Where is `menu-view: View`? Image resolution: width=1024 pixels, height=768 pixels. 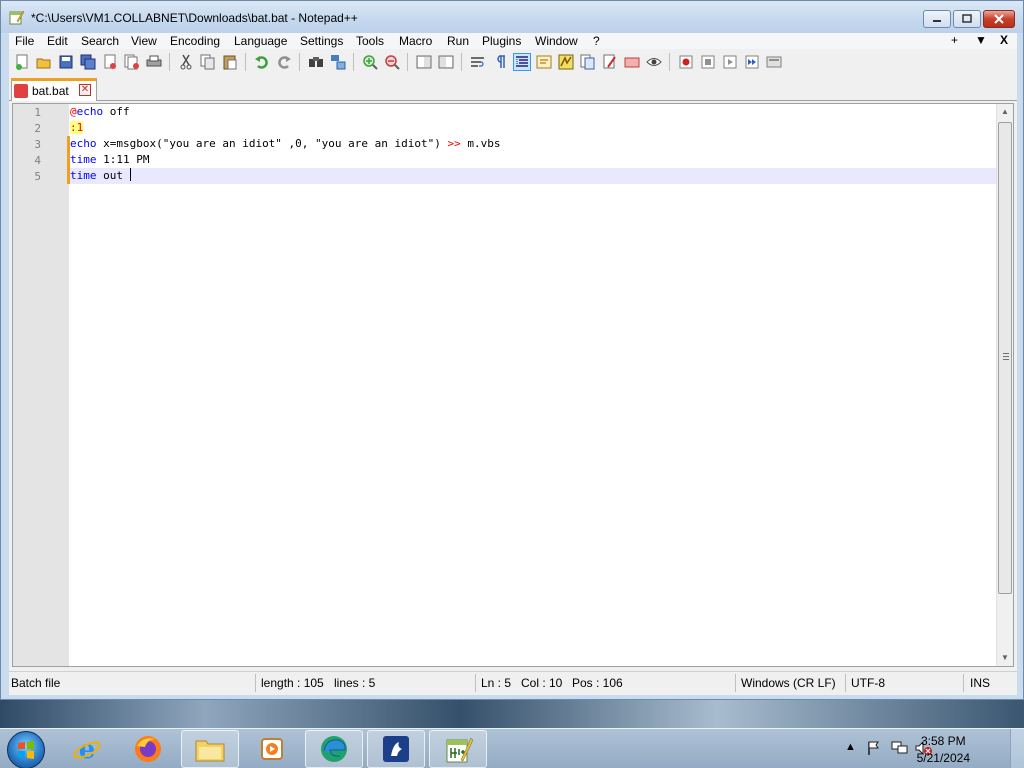
menu-view: View is located at coordinates (144, 41).